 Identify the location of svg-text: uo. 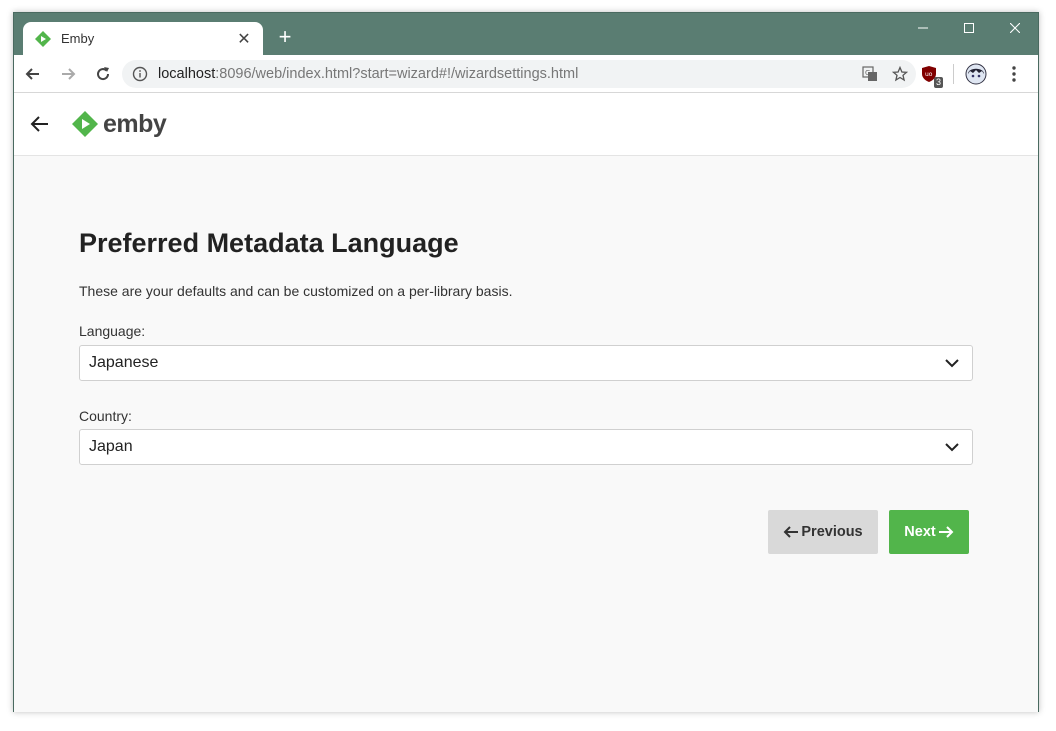
(929, 74).